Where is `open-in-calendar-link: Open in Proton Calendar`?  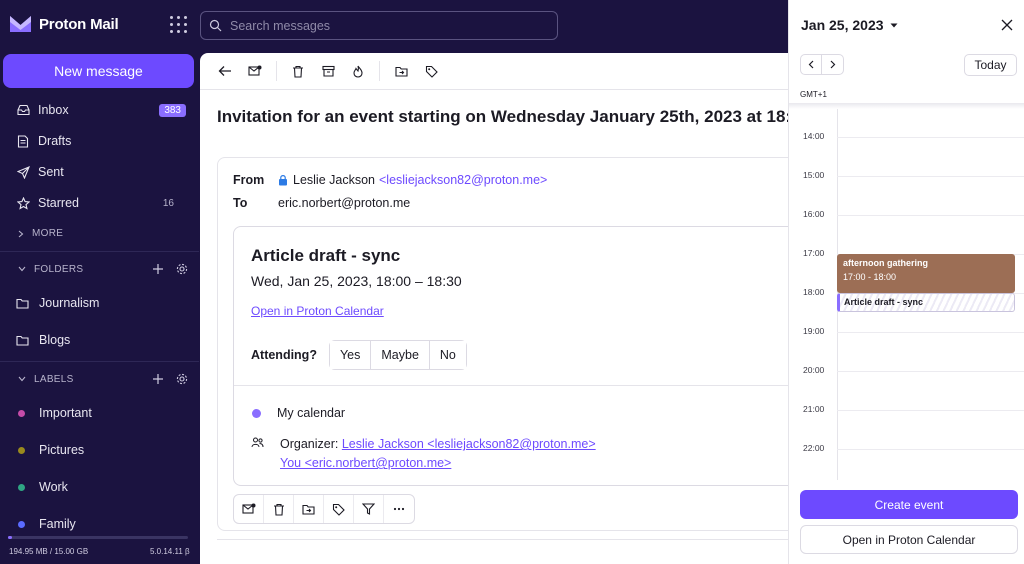 open-in-calendar-link: Open in Proton Calendar is located at coordinates (317, 311).